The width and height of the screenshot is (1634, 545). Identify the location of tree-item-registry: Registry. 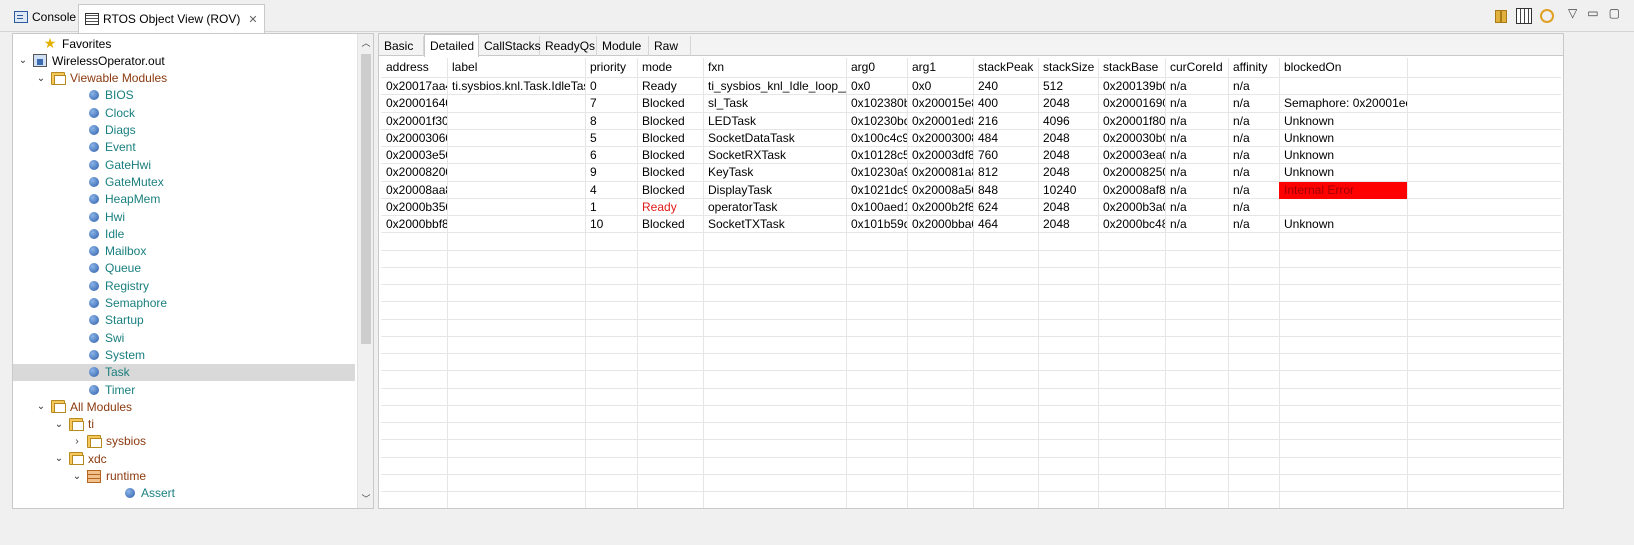
(184, 285).